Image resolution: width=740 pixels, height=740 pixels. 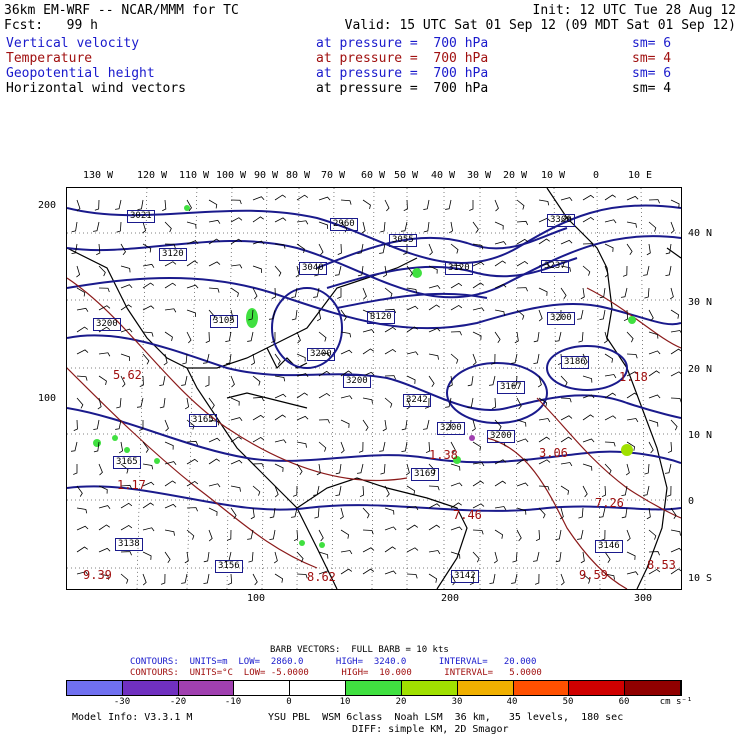 What do you see at coordinates (575, 362) in the screenshot?
I see `height-label: 3186` at bounding box center [575, 362].